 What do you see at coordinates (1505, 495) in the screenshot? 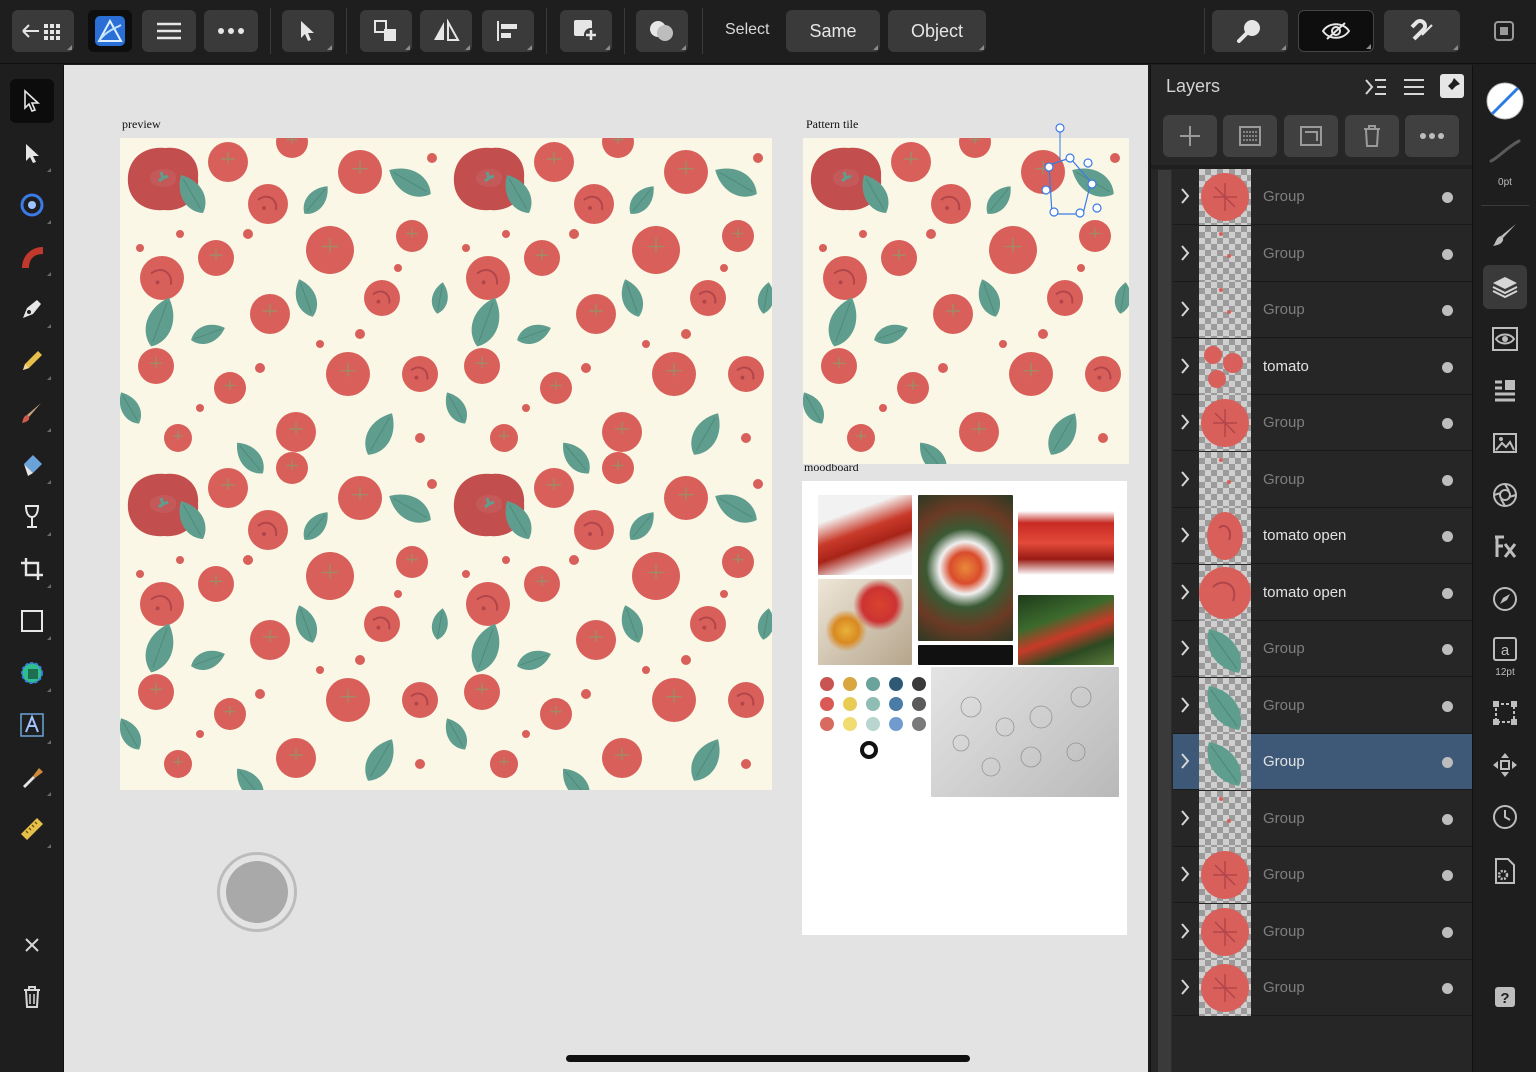
I see `swatches-panel-button` at bounding box center [1505, 495].